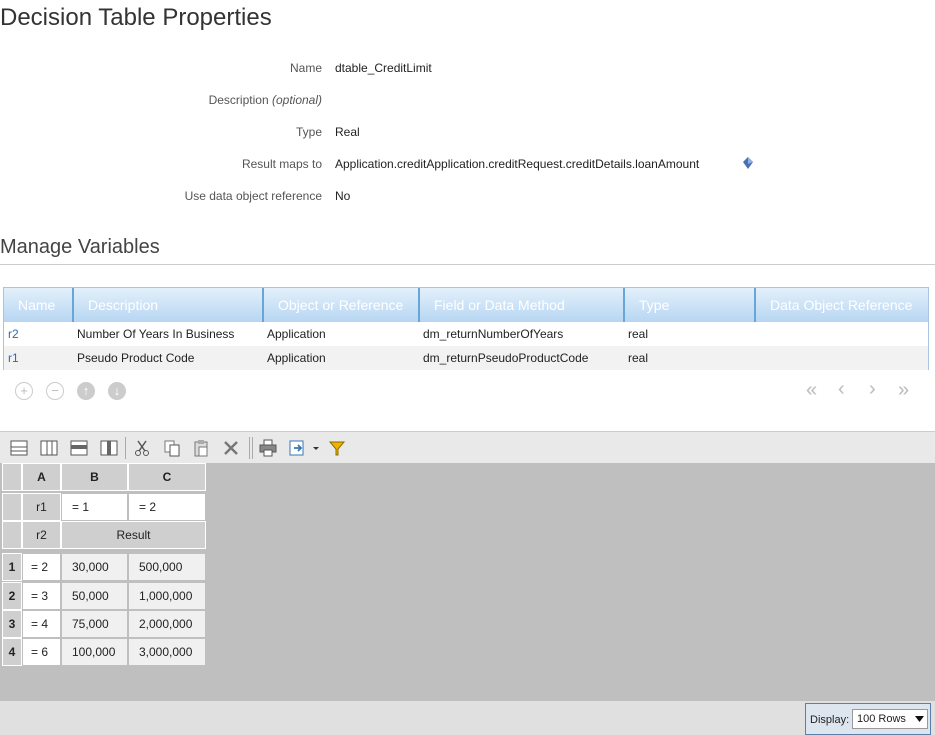  Describe the element at coordinates (109, 448) in the screenshot. I see `delete-column-icon` at that location.